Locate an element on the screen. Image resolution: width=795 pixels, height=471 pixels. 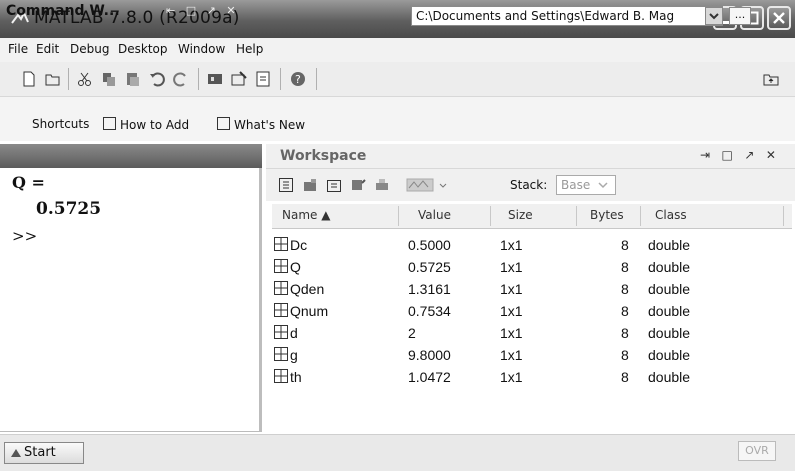
simulink-icon is located at coordinates (215, 79).